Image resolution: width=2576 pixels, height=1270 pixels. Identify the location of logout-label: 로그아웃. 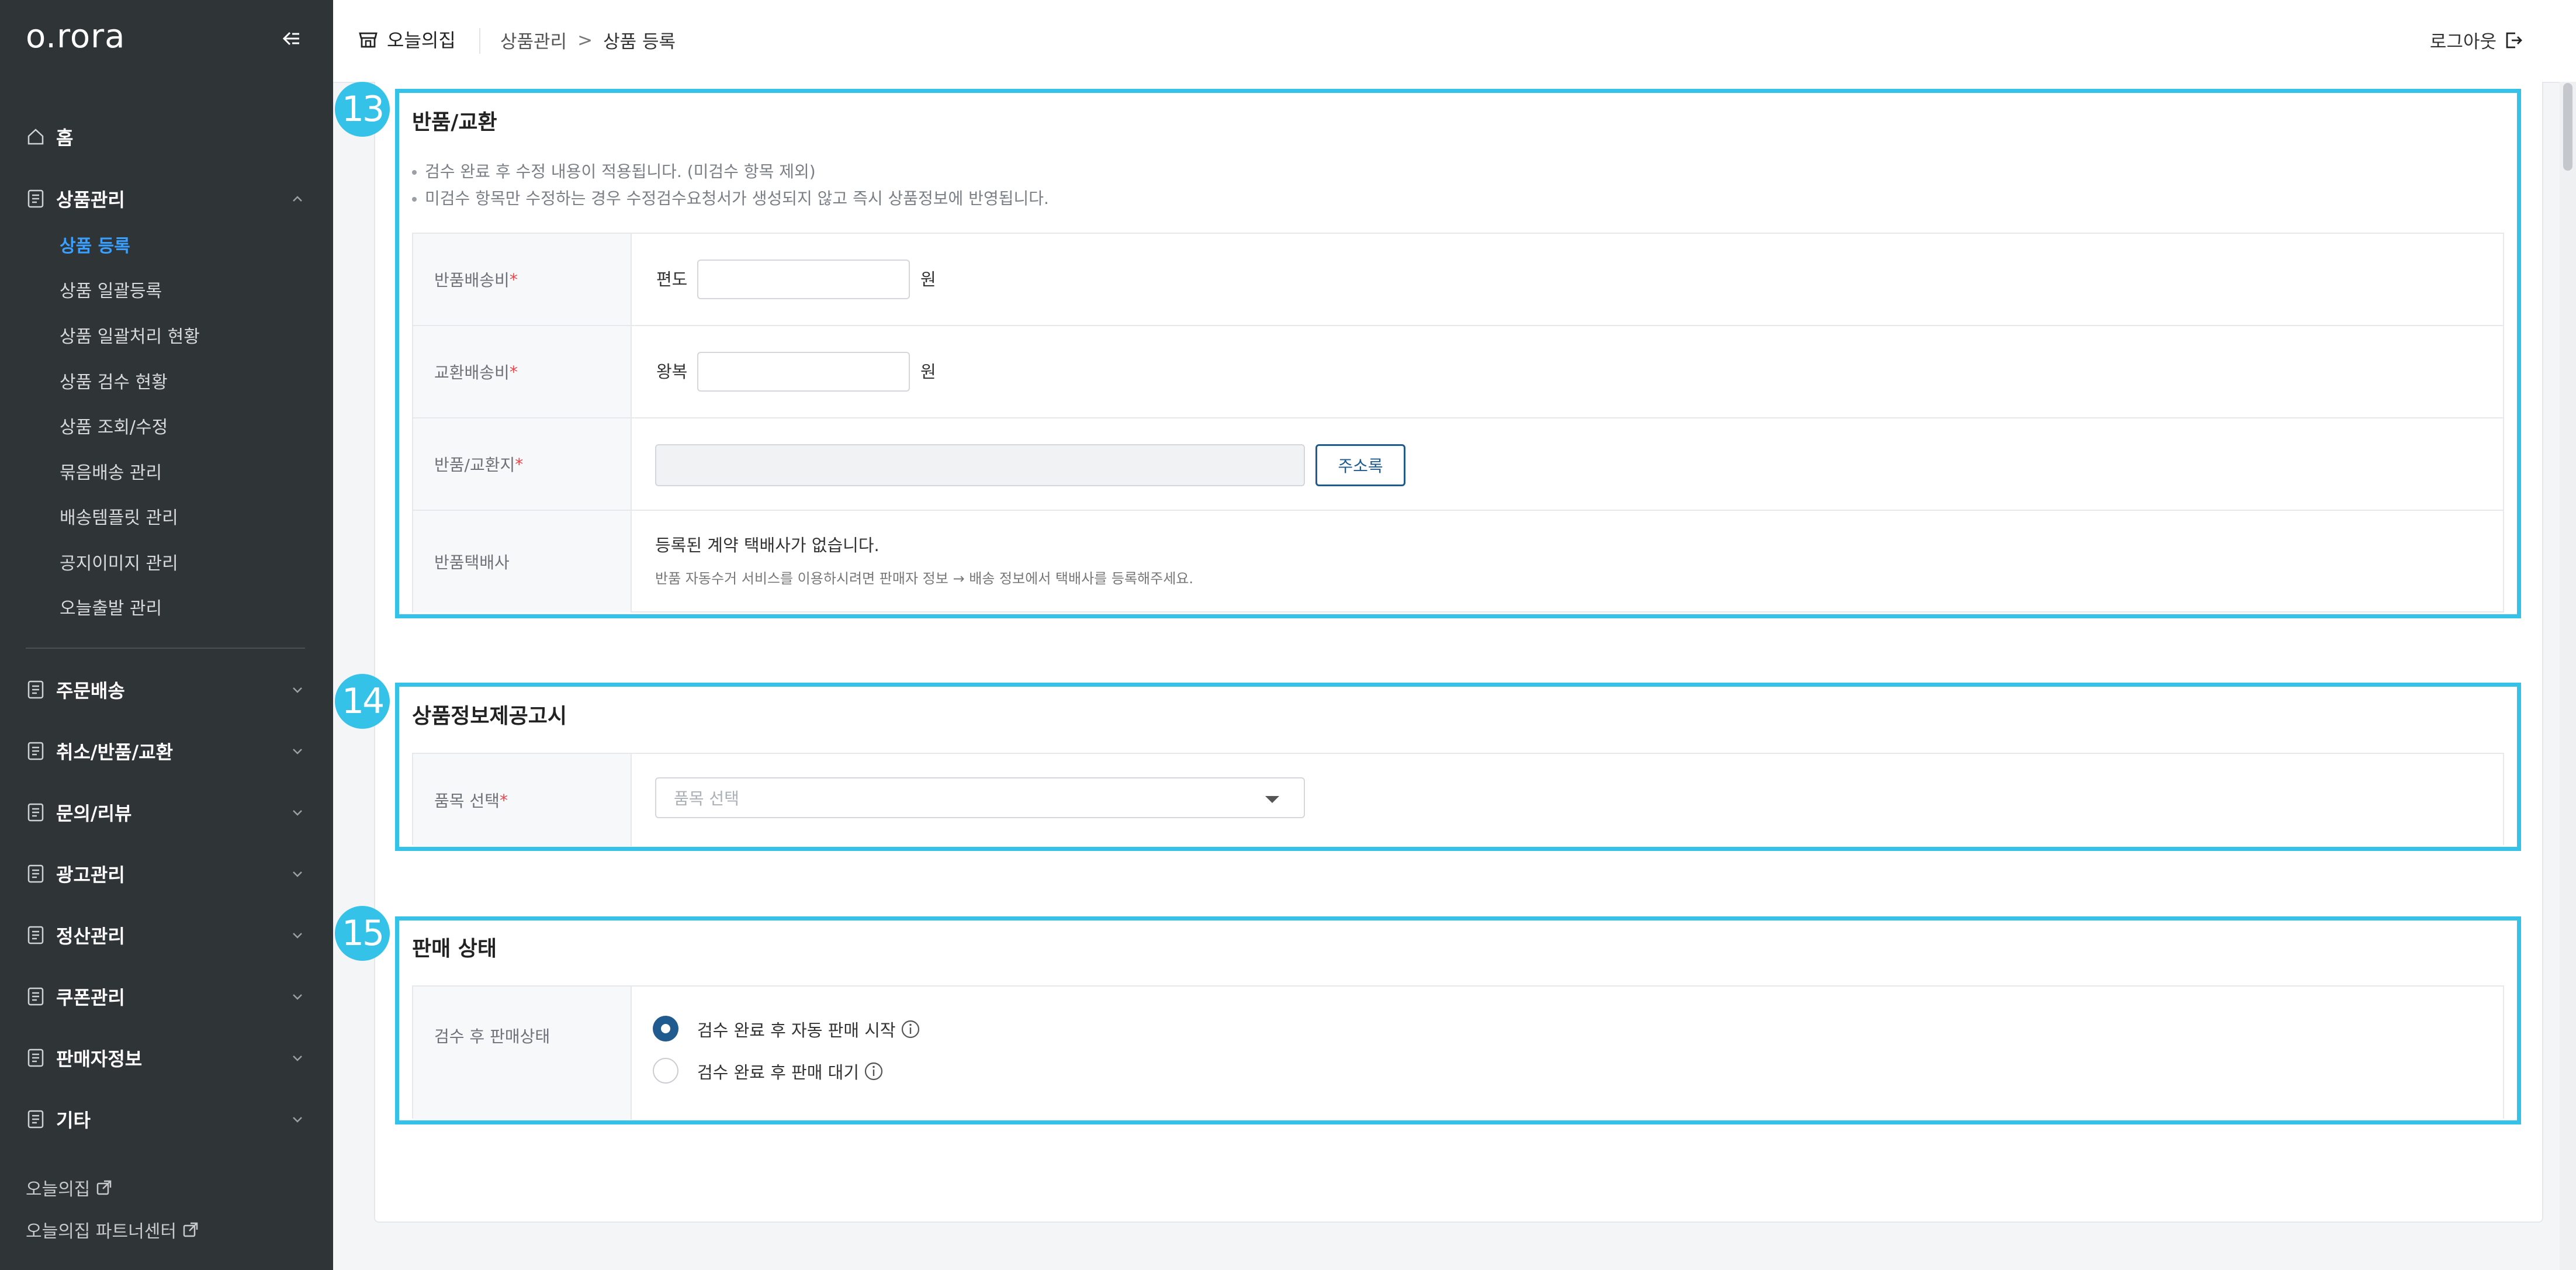
(2463, 43).